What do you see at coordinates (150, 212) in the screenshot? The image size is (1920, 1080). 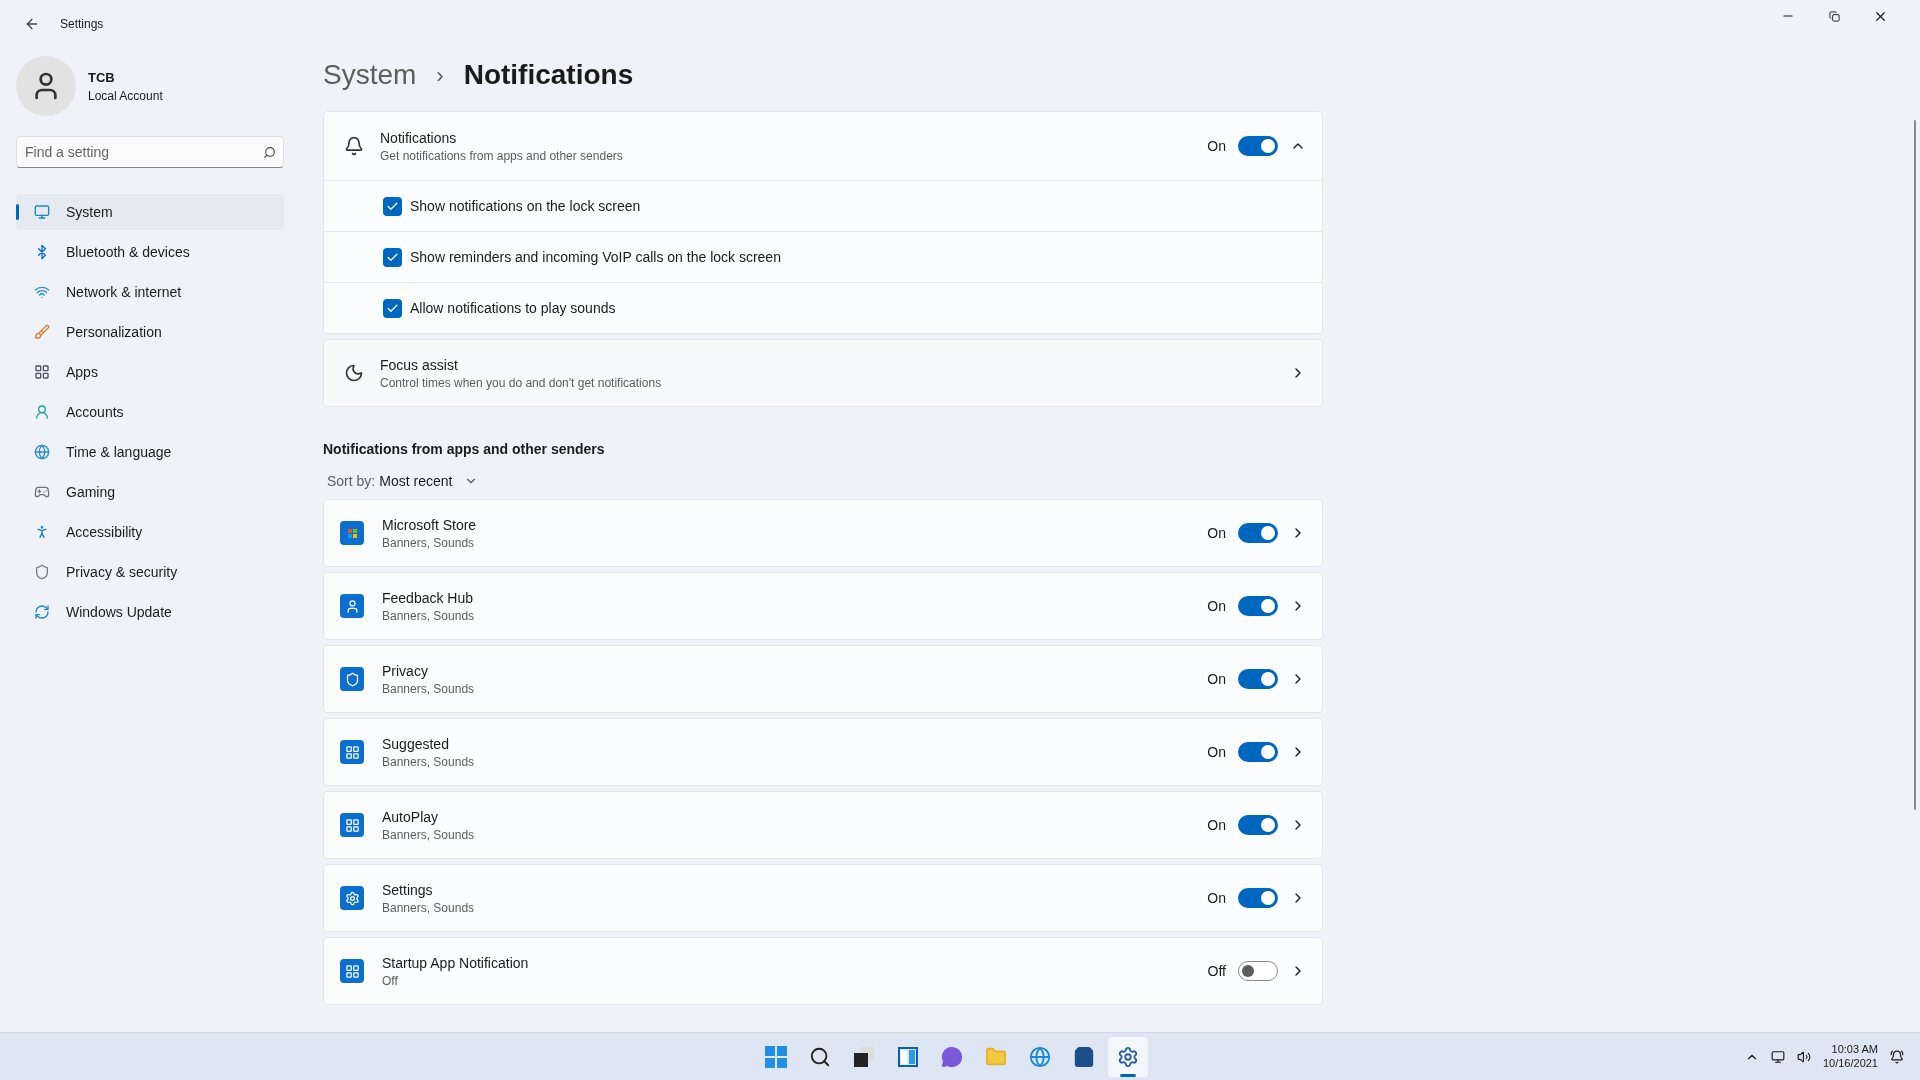 I see `sidebar-item: System` at bounding box center [150, 212].